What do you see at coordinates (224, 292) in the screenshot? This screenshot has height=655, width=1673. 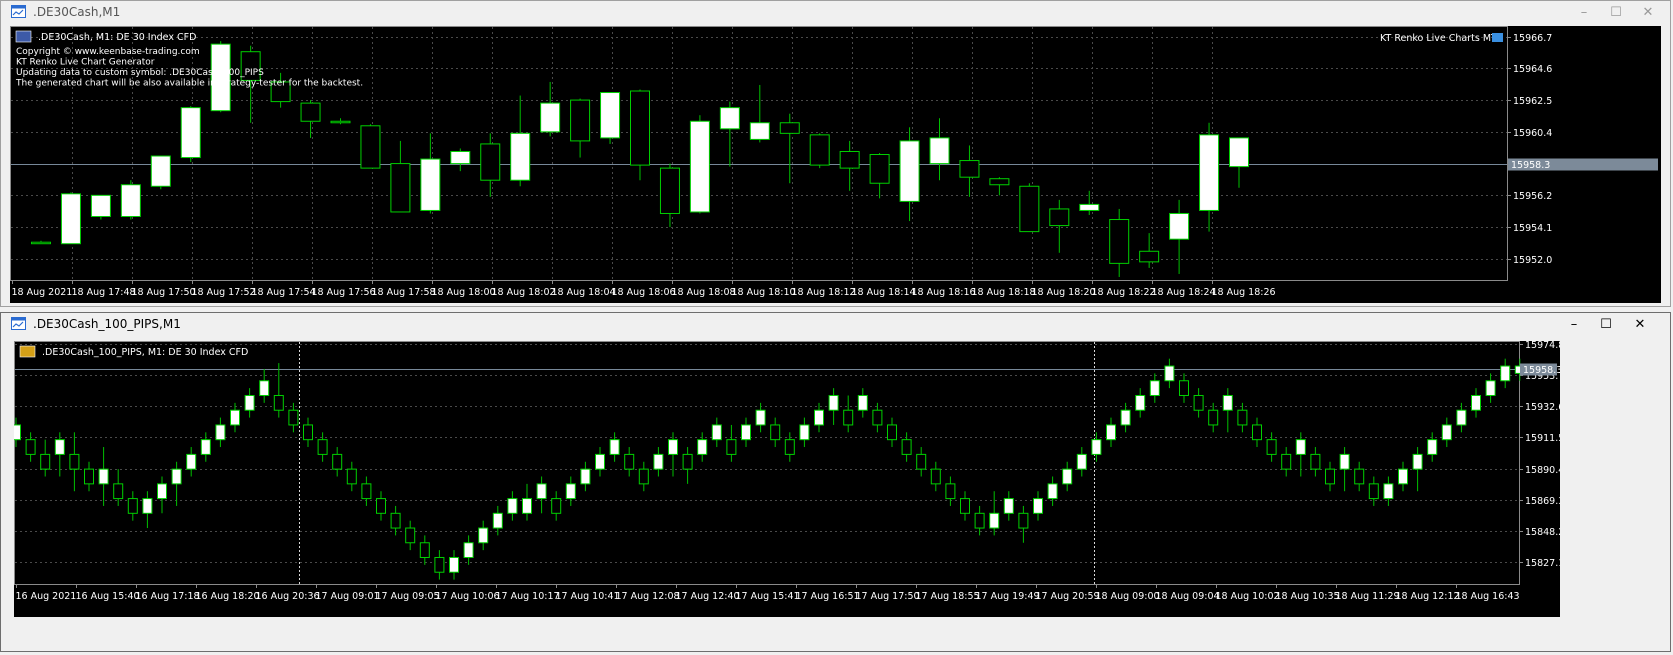 I see `x-tick-label: 18 Aug 17:52` at bounding box center [224, 292].